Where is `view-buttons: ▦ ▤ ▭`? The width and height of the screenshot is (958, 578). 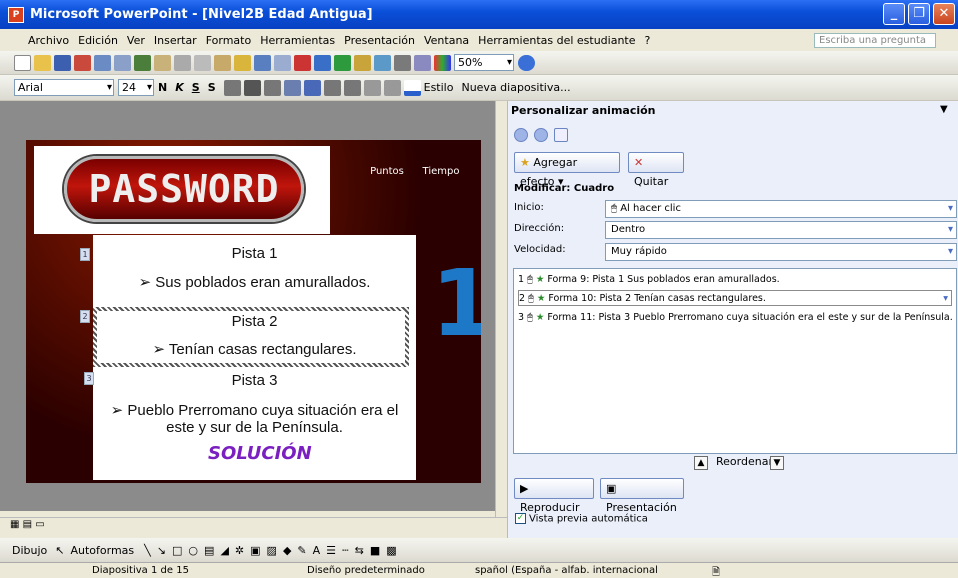
view-buttons: ▦ ▤ ▭ is located at coordinates (27, 524).